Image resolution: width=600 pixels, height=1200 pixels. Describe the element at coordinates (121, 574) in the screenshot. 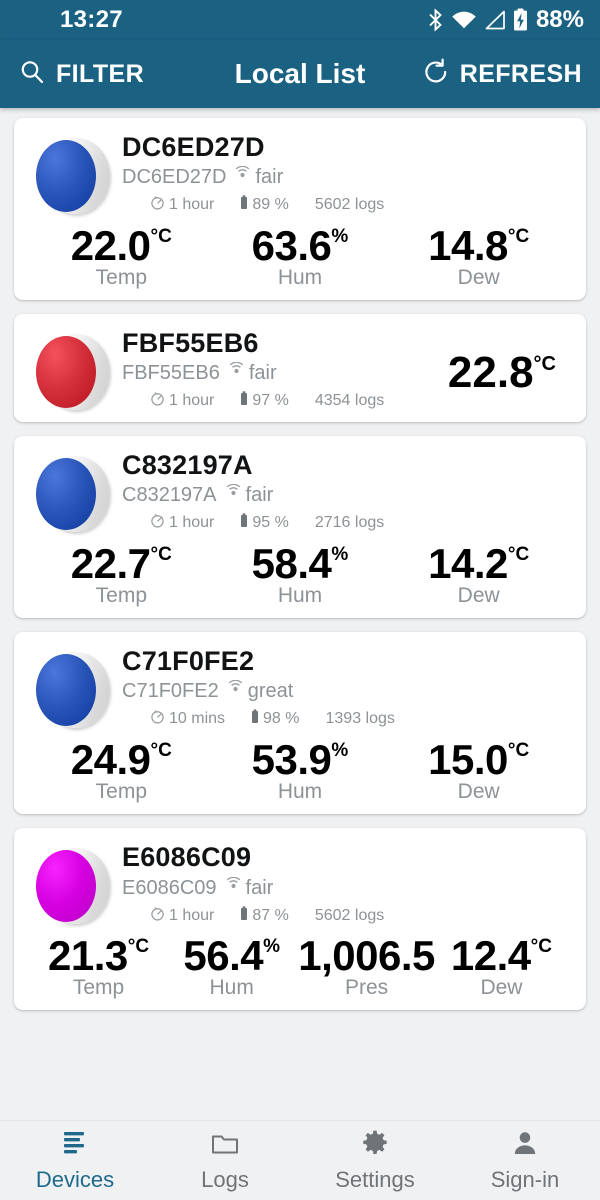

I see `reading-temp: 22.7 °C Temp` at that location.